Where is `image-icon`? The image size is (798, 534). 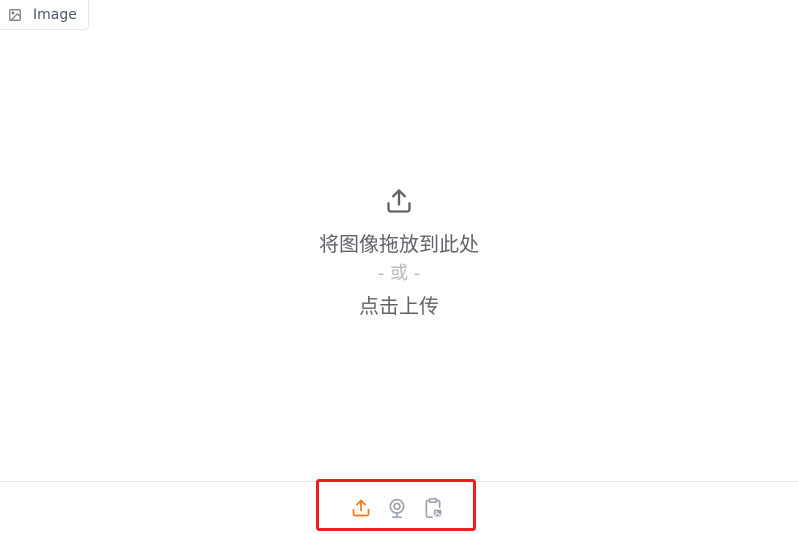
image-icon is located at coordinates (15, 15).